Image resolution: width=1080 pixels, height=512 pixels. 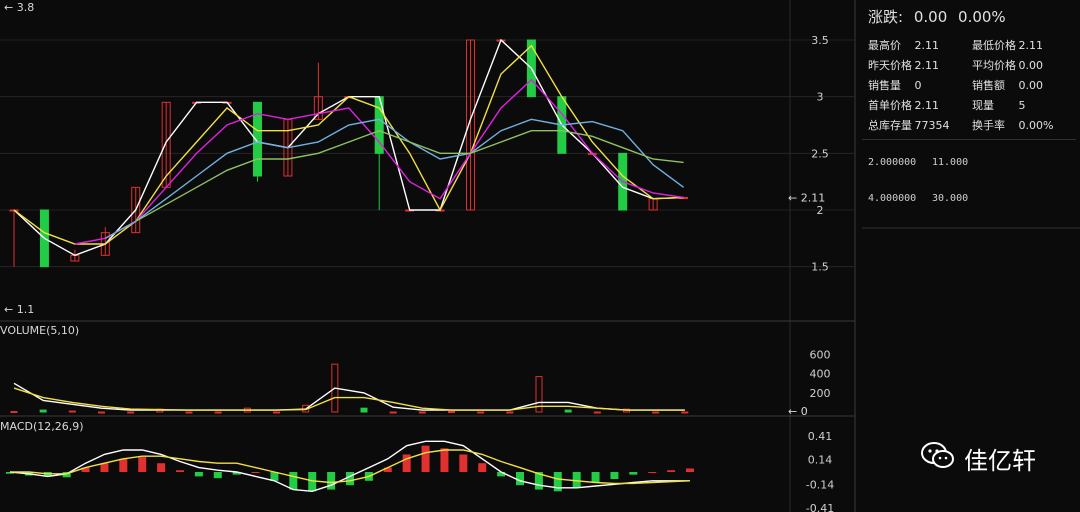 I want to click on info-key: 平均价格, so click(x=994, y=65).